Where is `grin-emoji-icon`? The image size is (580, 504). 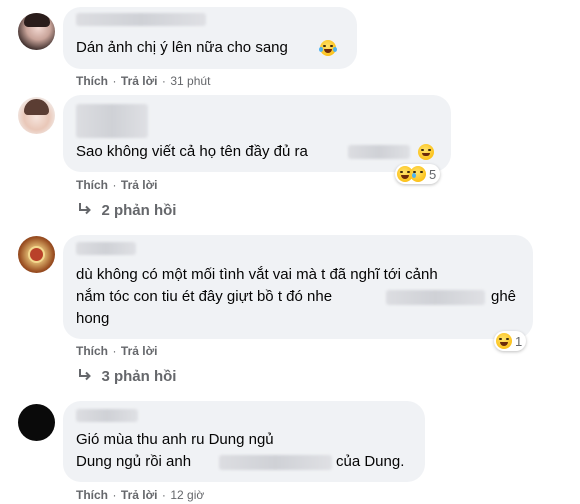
grin-emoji-icon is located at coordinates (426, 152).